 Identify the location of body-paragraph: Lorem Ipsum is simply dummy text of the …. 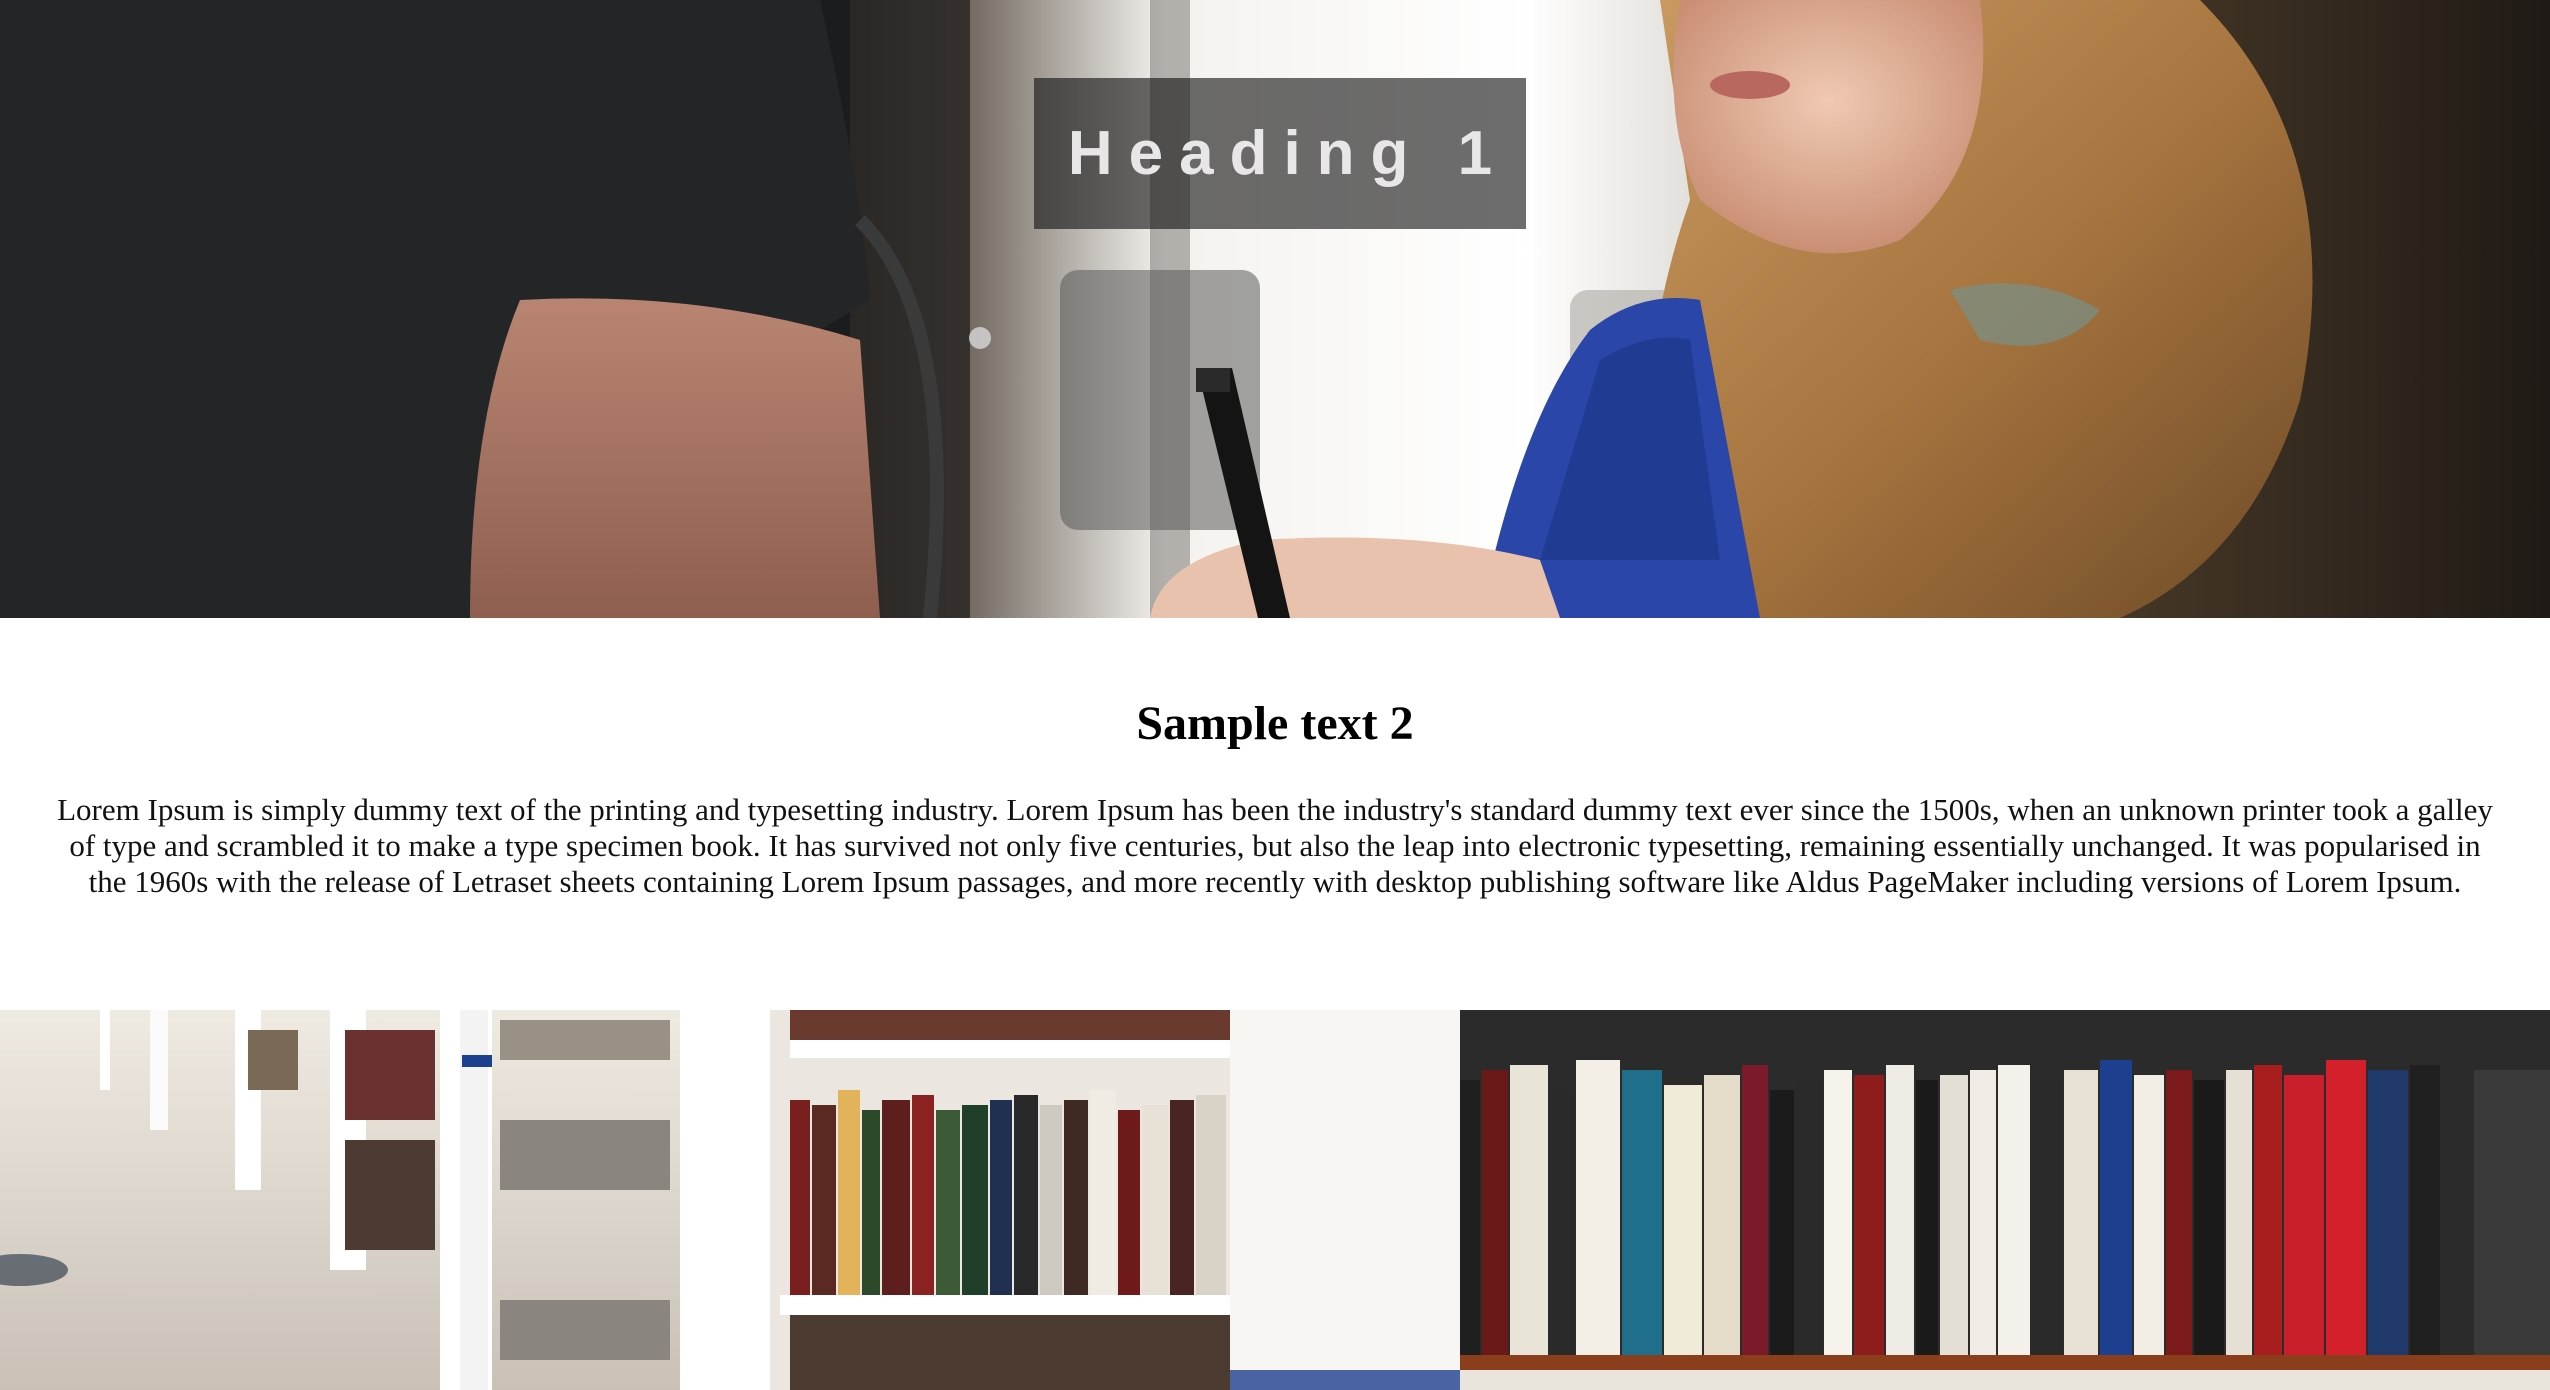
(1275, 845).